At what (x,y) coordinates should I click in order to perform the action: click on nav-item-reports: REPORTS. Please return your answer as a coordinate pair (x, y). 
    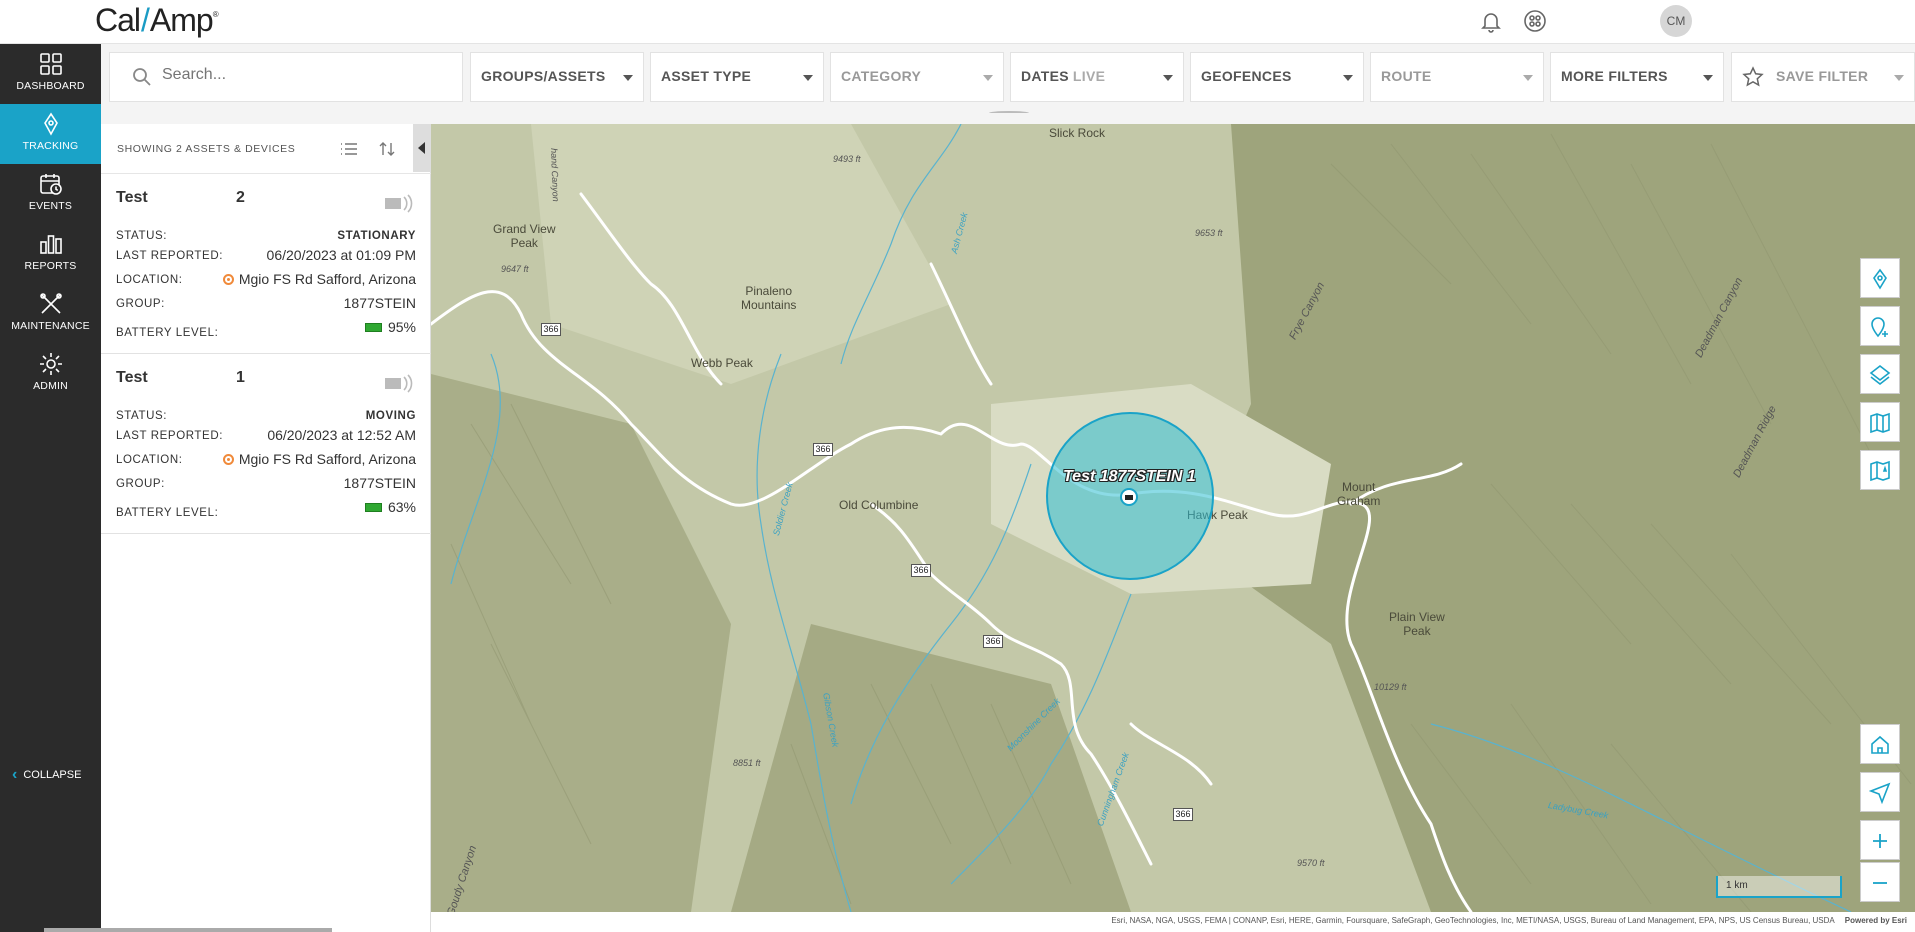
    Looking at the image, I should click on (50, 254).